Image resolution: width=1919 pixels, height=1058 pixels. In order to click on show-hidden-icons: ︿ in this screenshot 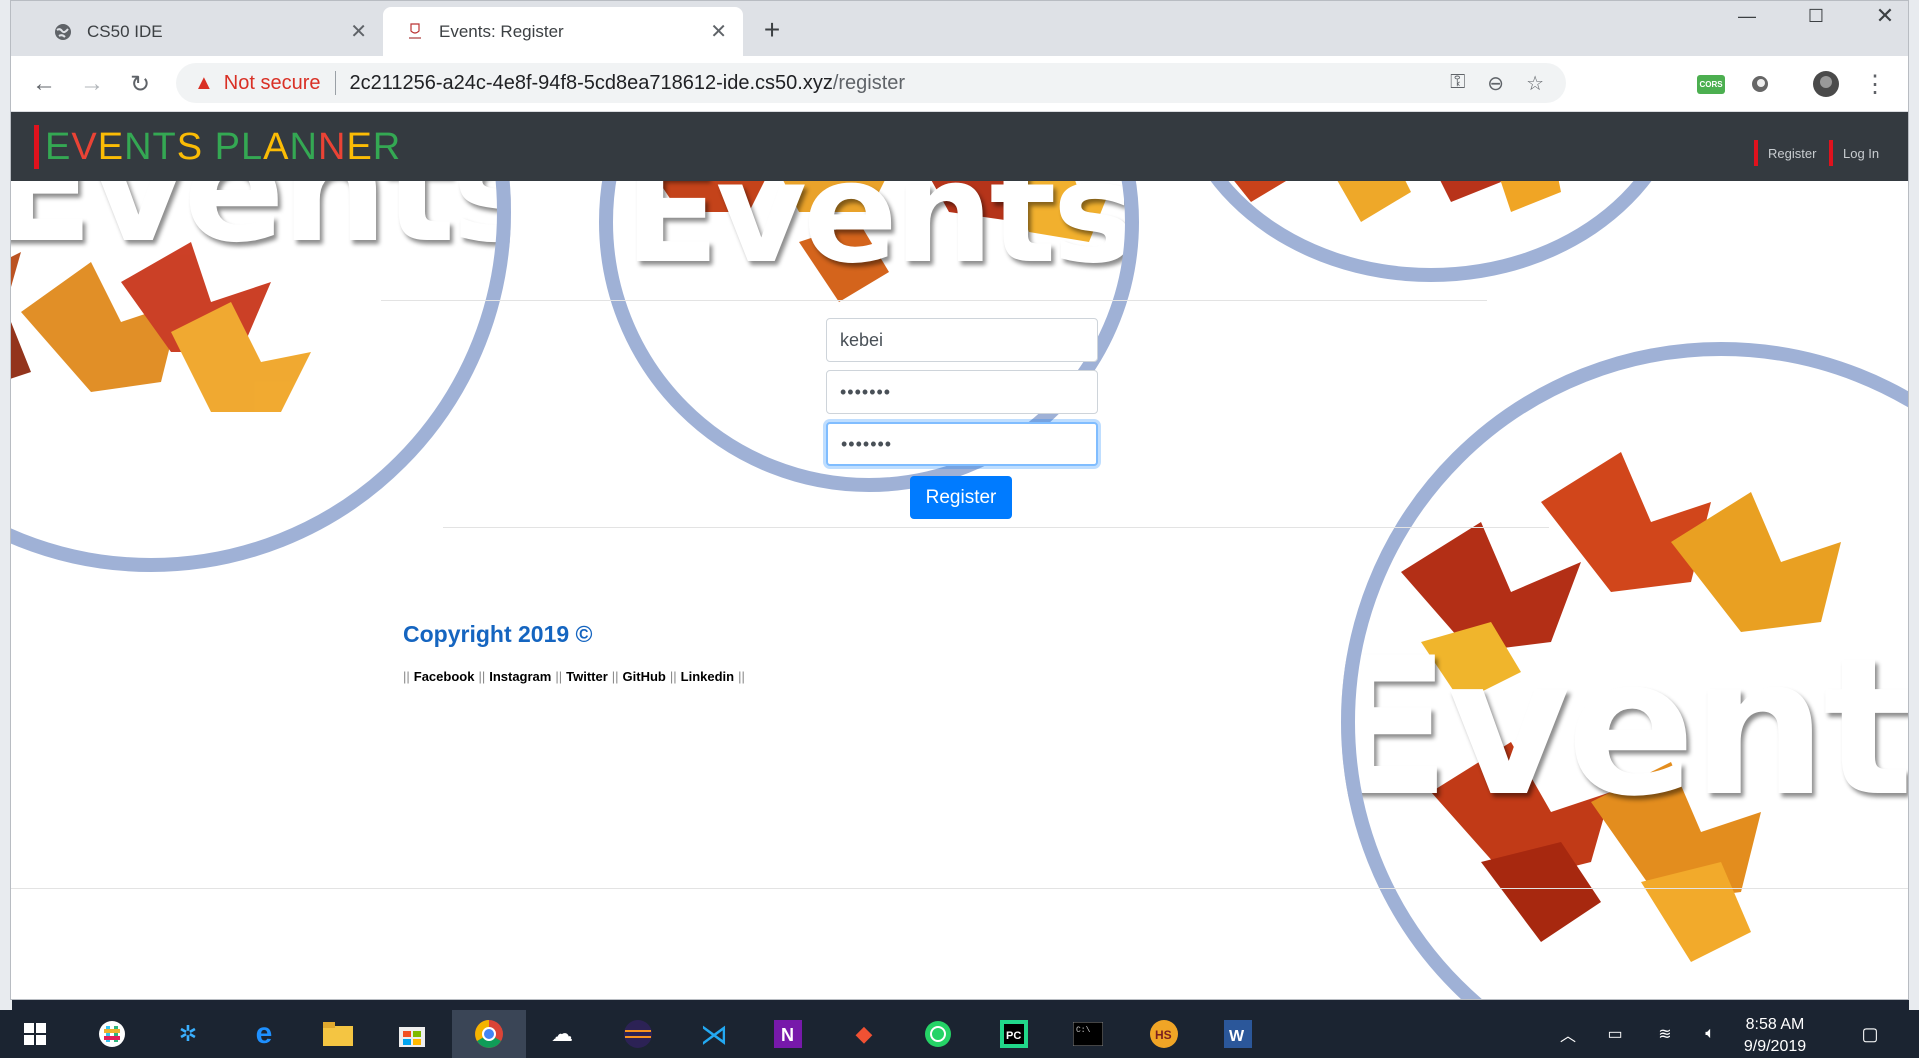, I will do `click(1568, 1034)`.